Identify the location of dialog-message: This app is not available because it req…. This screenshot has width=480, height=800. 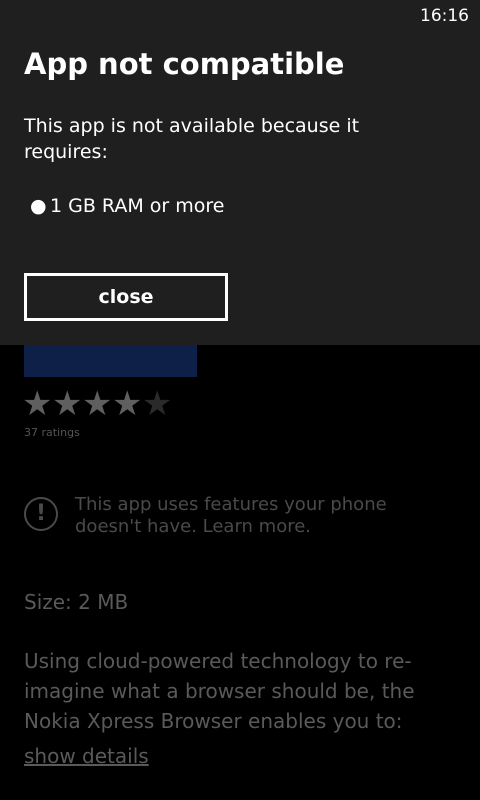
(192, 139).